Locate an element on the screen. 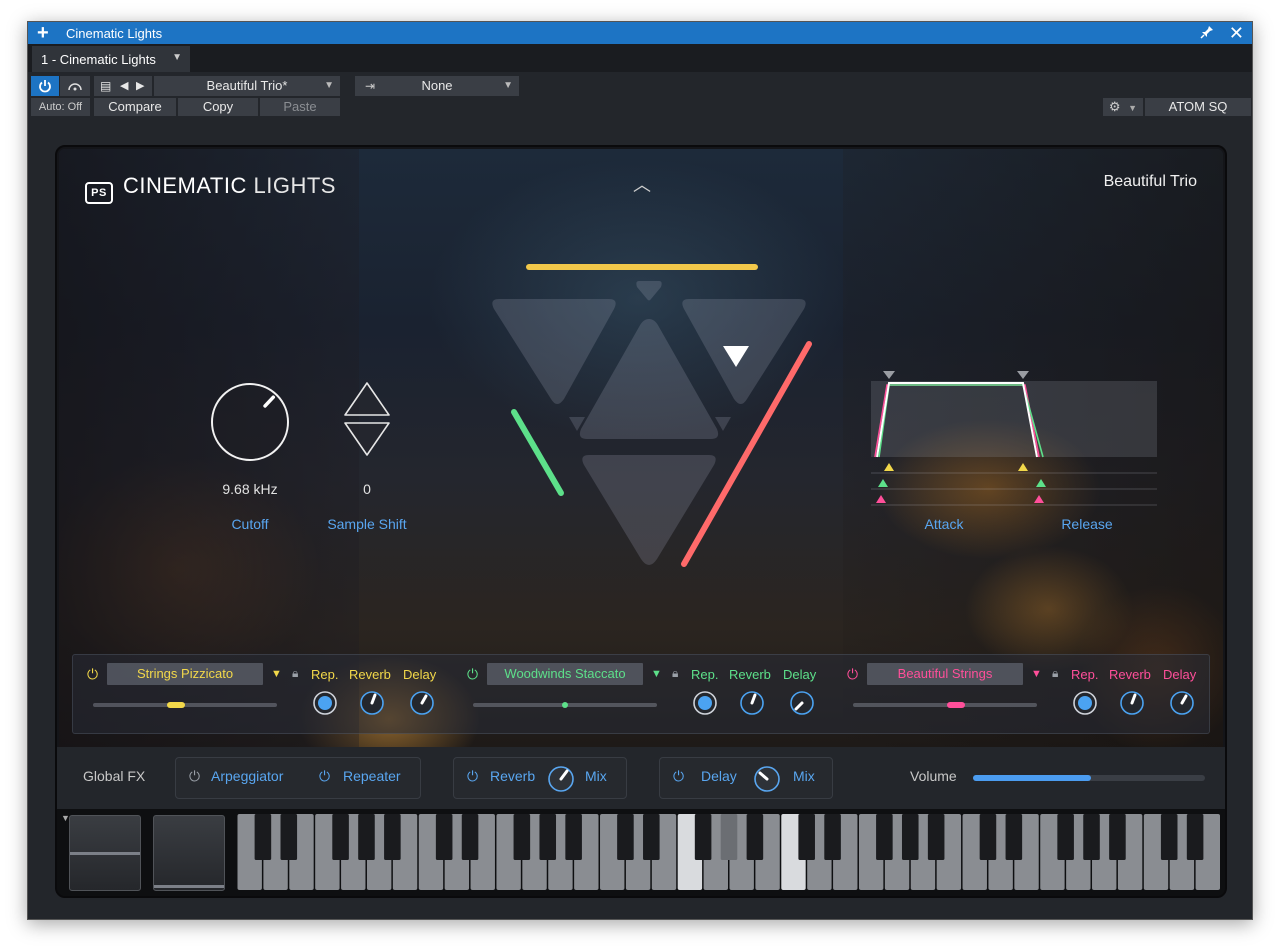  woodwinds-staccato-delay-knob is located at coordinates (802, 703).